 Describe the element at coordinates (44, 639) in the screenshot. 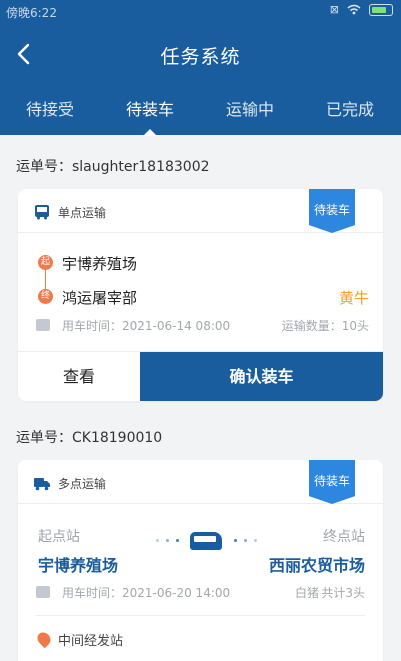

I see `location-pin-icon` at that location.